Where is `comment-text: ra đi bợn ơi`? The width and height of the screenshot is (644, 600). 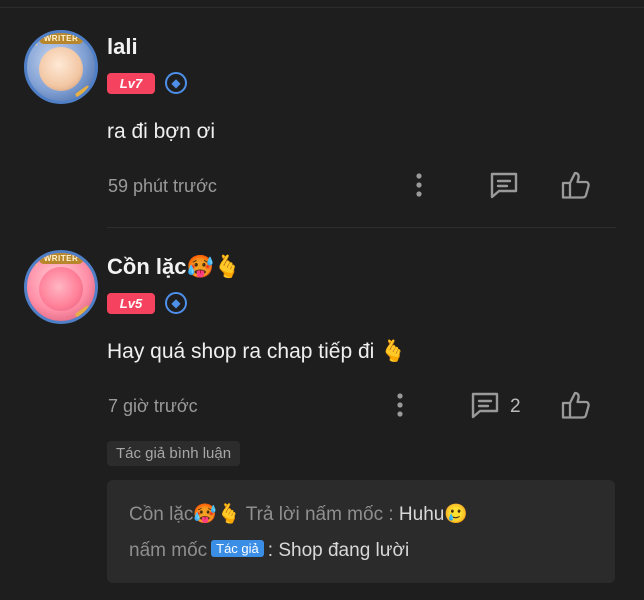
comment-text: ra đi bợn ơi is located at coordinates (161, 131).